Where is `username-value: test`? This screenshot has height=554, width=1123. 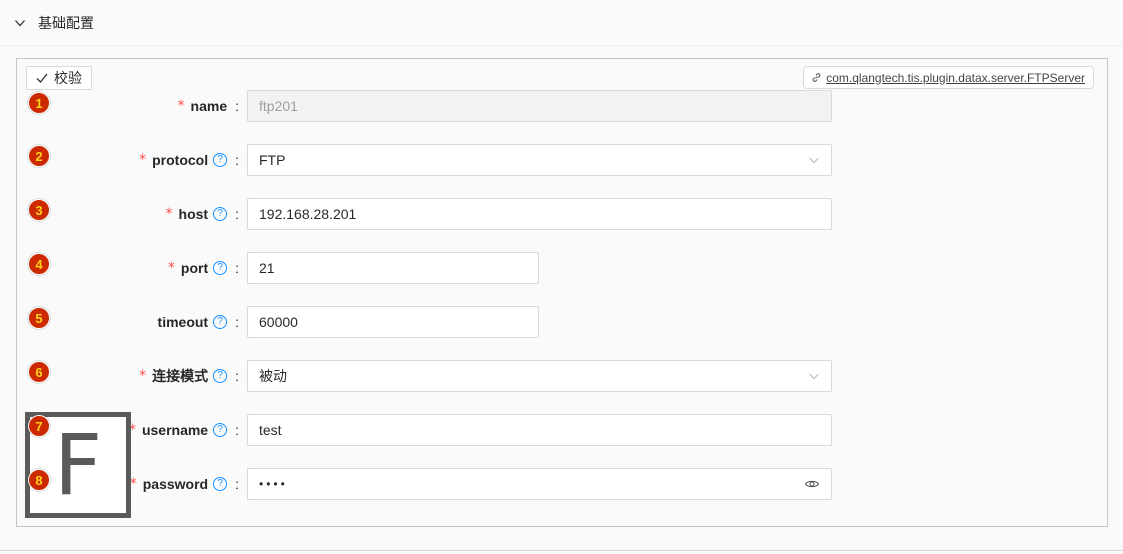 username-value: test is located at coordinates (270, 430).